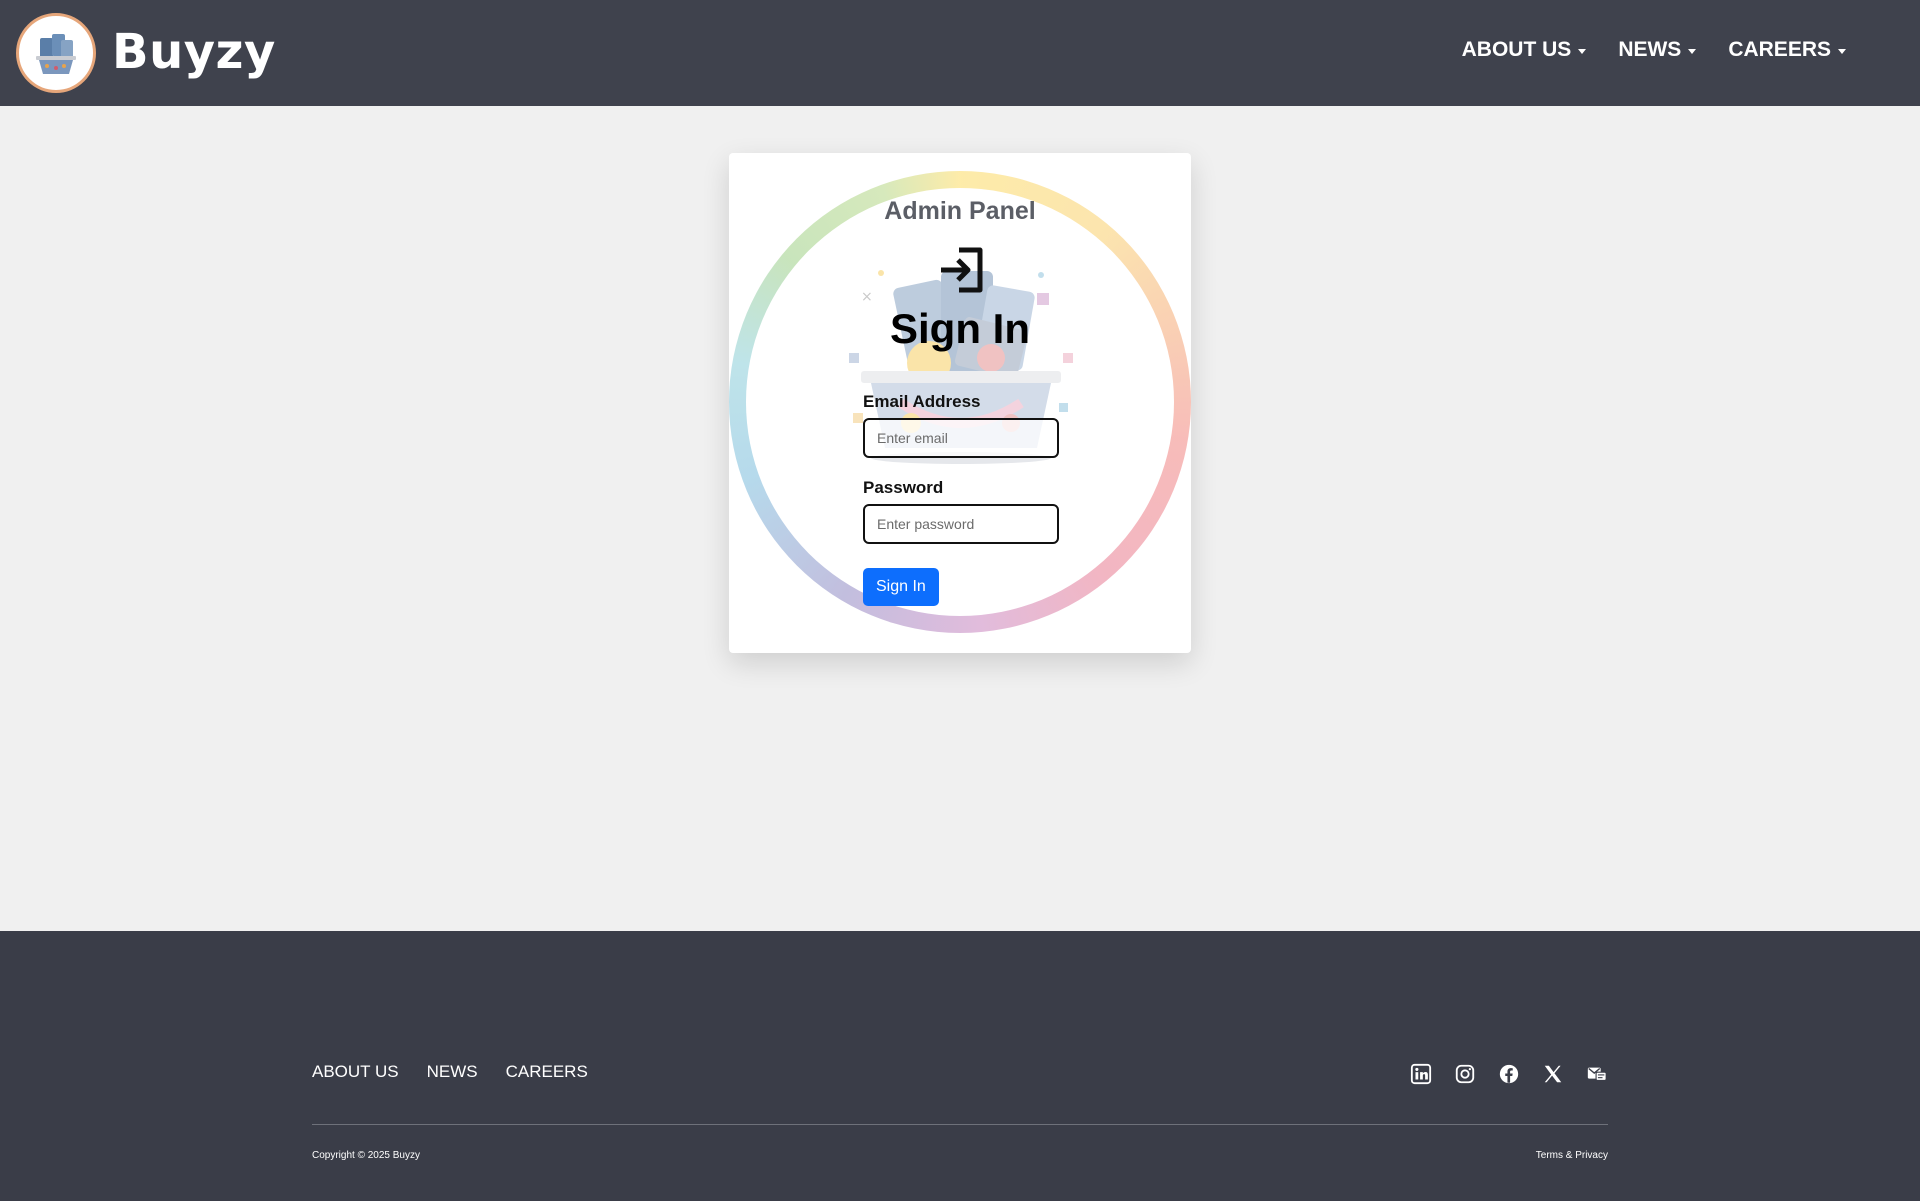 Image resolution: width=1920 pixels, height=1201 pixels. What do you see at coordinates (960, 1124) in the screenshot?
I see `footer-divider` at bounding box center [960, 1124].